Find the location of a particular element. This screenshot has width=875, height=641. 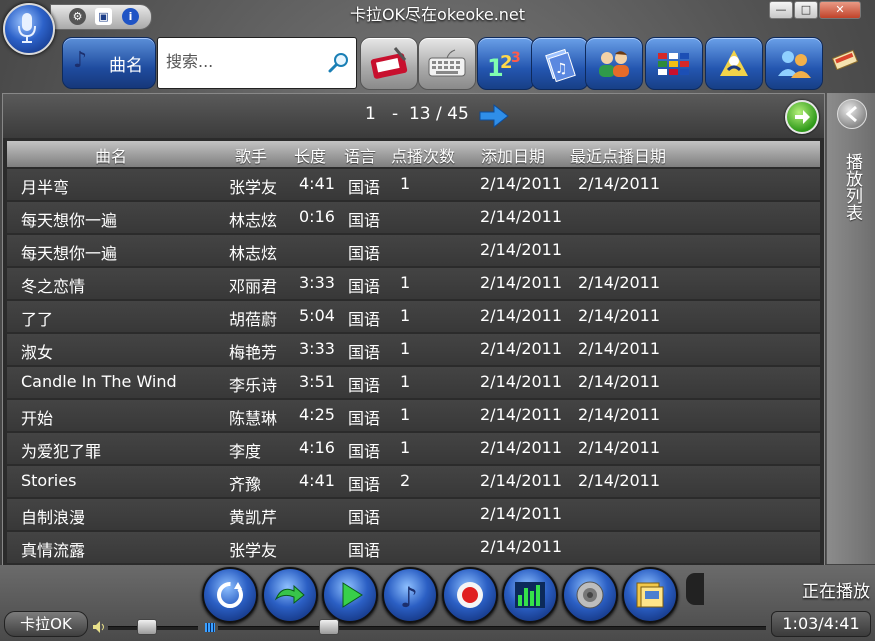

record-button is located at coordinates (470, 595).